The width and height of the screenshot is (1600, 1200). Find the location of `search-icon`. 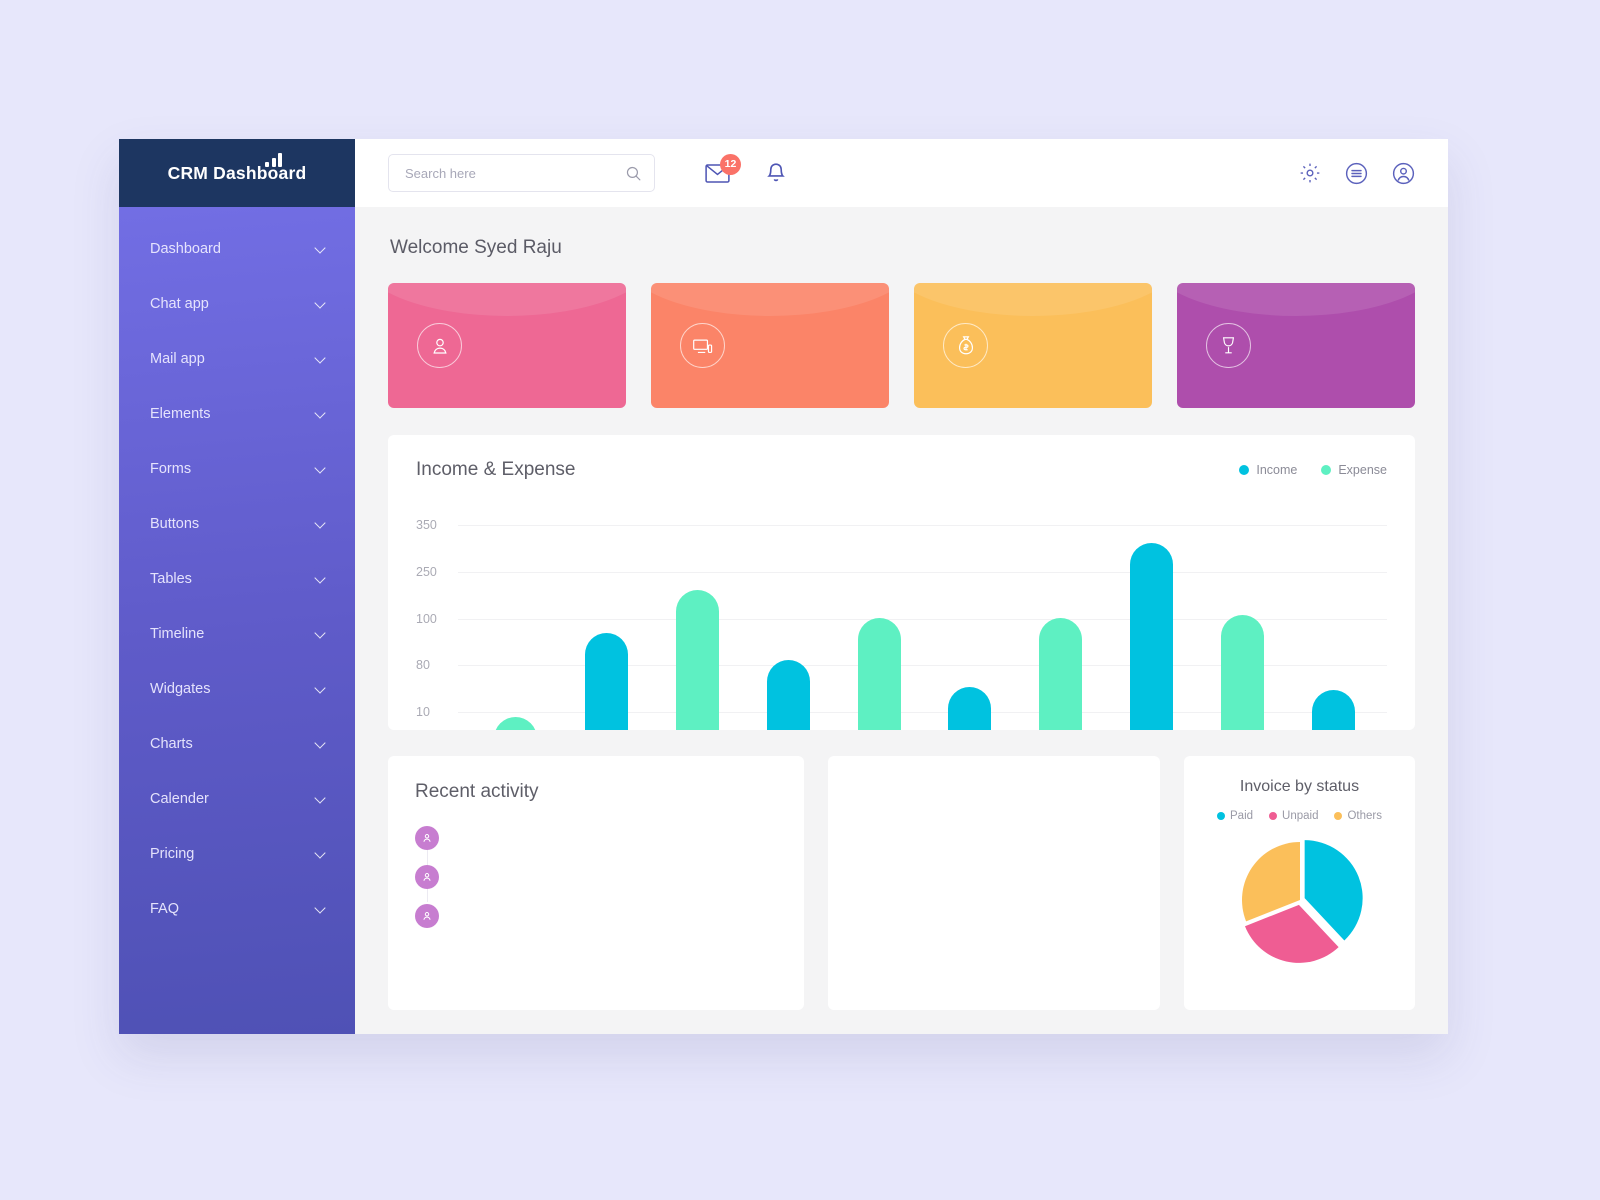

search-icon is located at coordinates (633, 173).